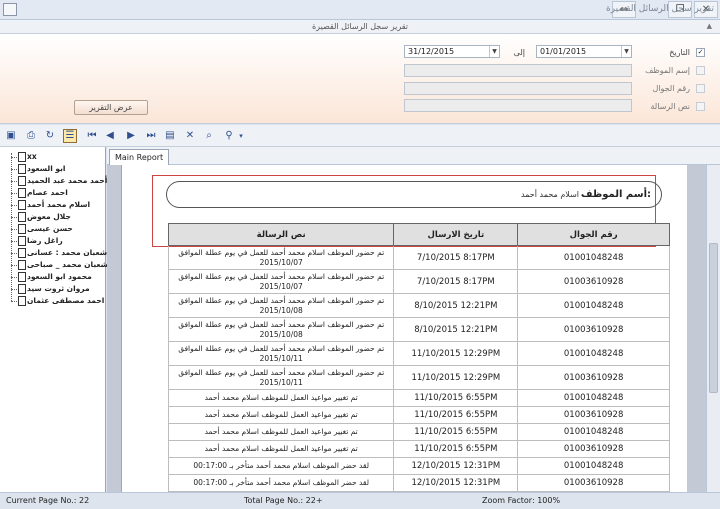  Describe the element at coordinates (360, 136) in the screenshot. I see `report-toolbar: ▣ ⎙ ↻ ☰ ⏮ ◀ ▶ ⏭ ▤ ✕ ⌕ ⚲ ▾` at that location.